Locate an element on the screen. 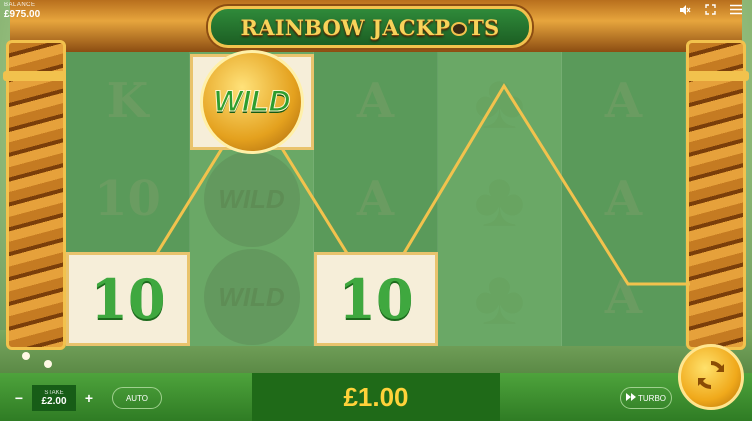 Image resolution: width=752 pixels, height=421 pixels. spin-button is located at coordinates (711, 377).